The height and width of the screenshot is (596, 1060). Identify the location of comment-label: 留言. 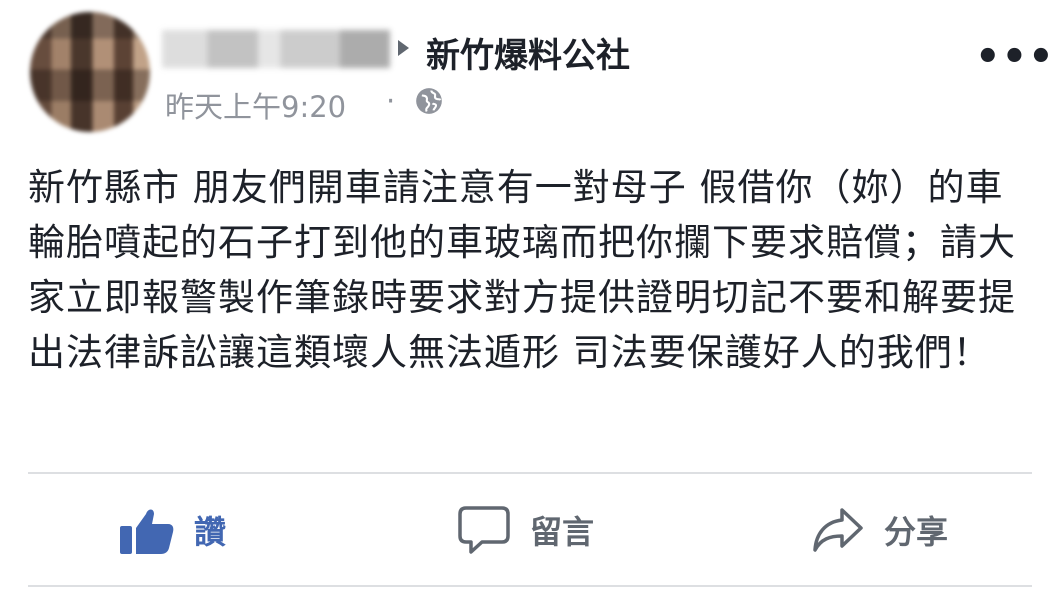
(562, 532).